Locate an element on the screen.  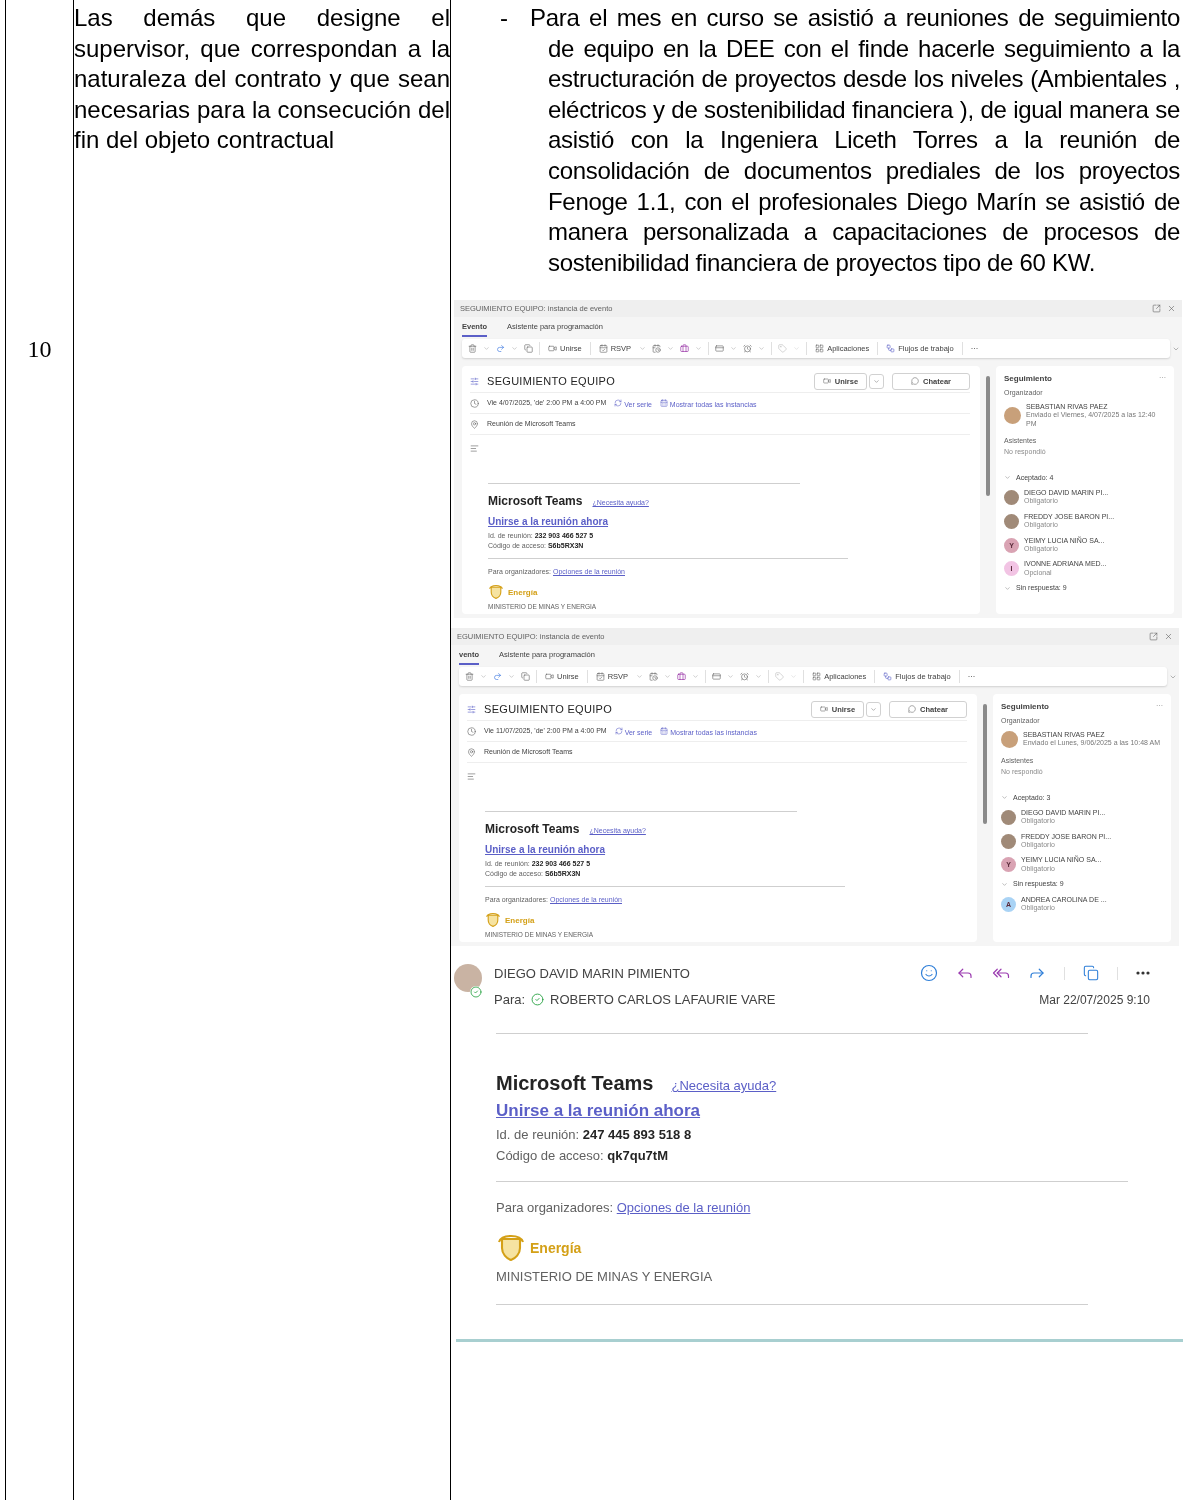
help-link: ¿Necesita ayuda? is located at coordinates (724, 1086).